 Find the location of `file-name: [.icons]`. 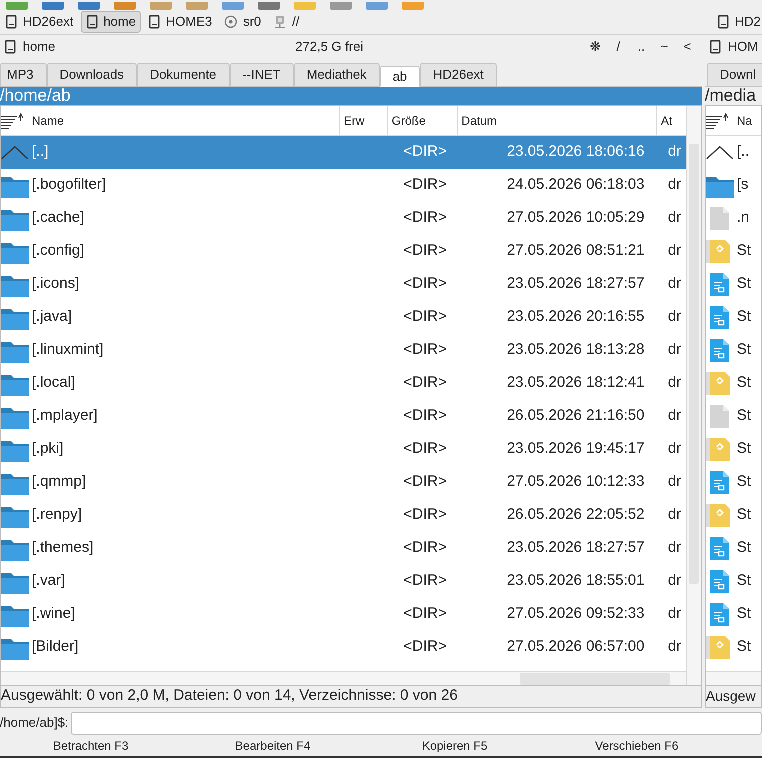

file-name: [.icons] is located at coordinates (56, 284).